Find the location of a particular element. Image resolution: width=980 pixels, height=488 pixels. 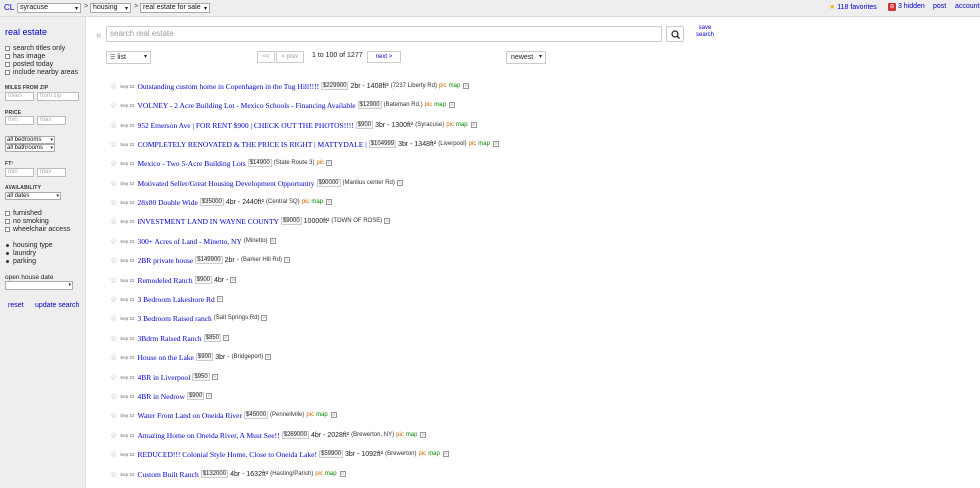

listing-title-link: Mexico - Two 5-Acre Building Lots is located at coordinates (191, 163).